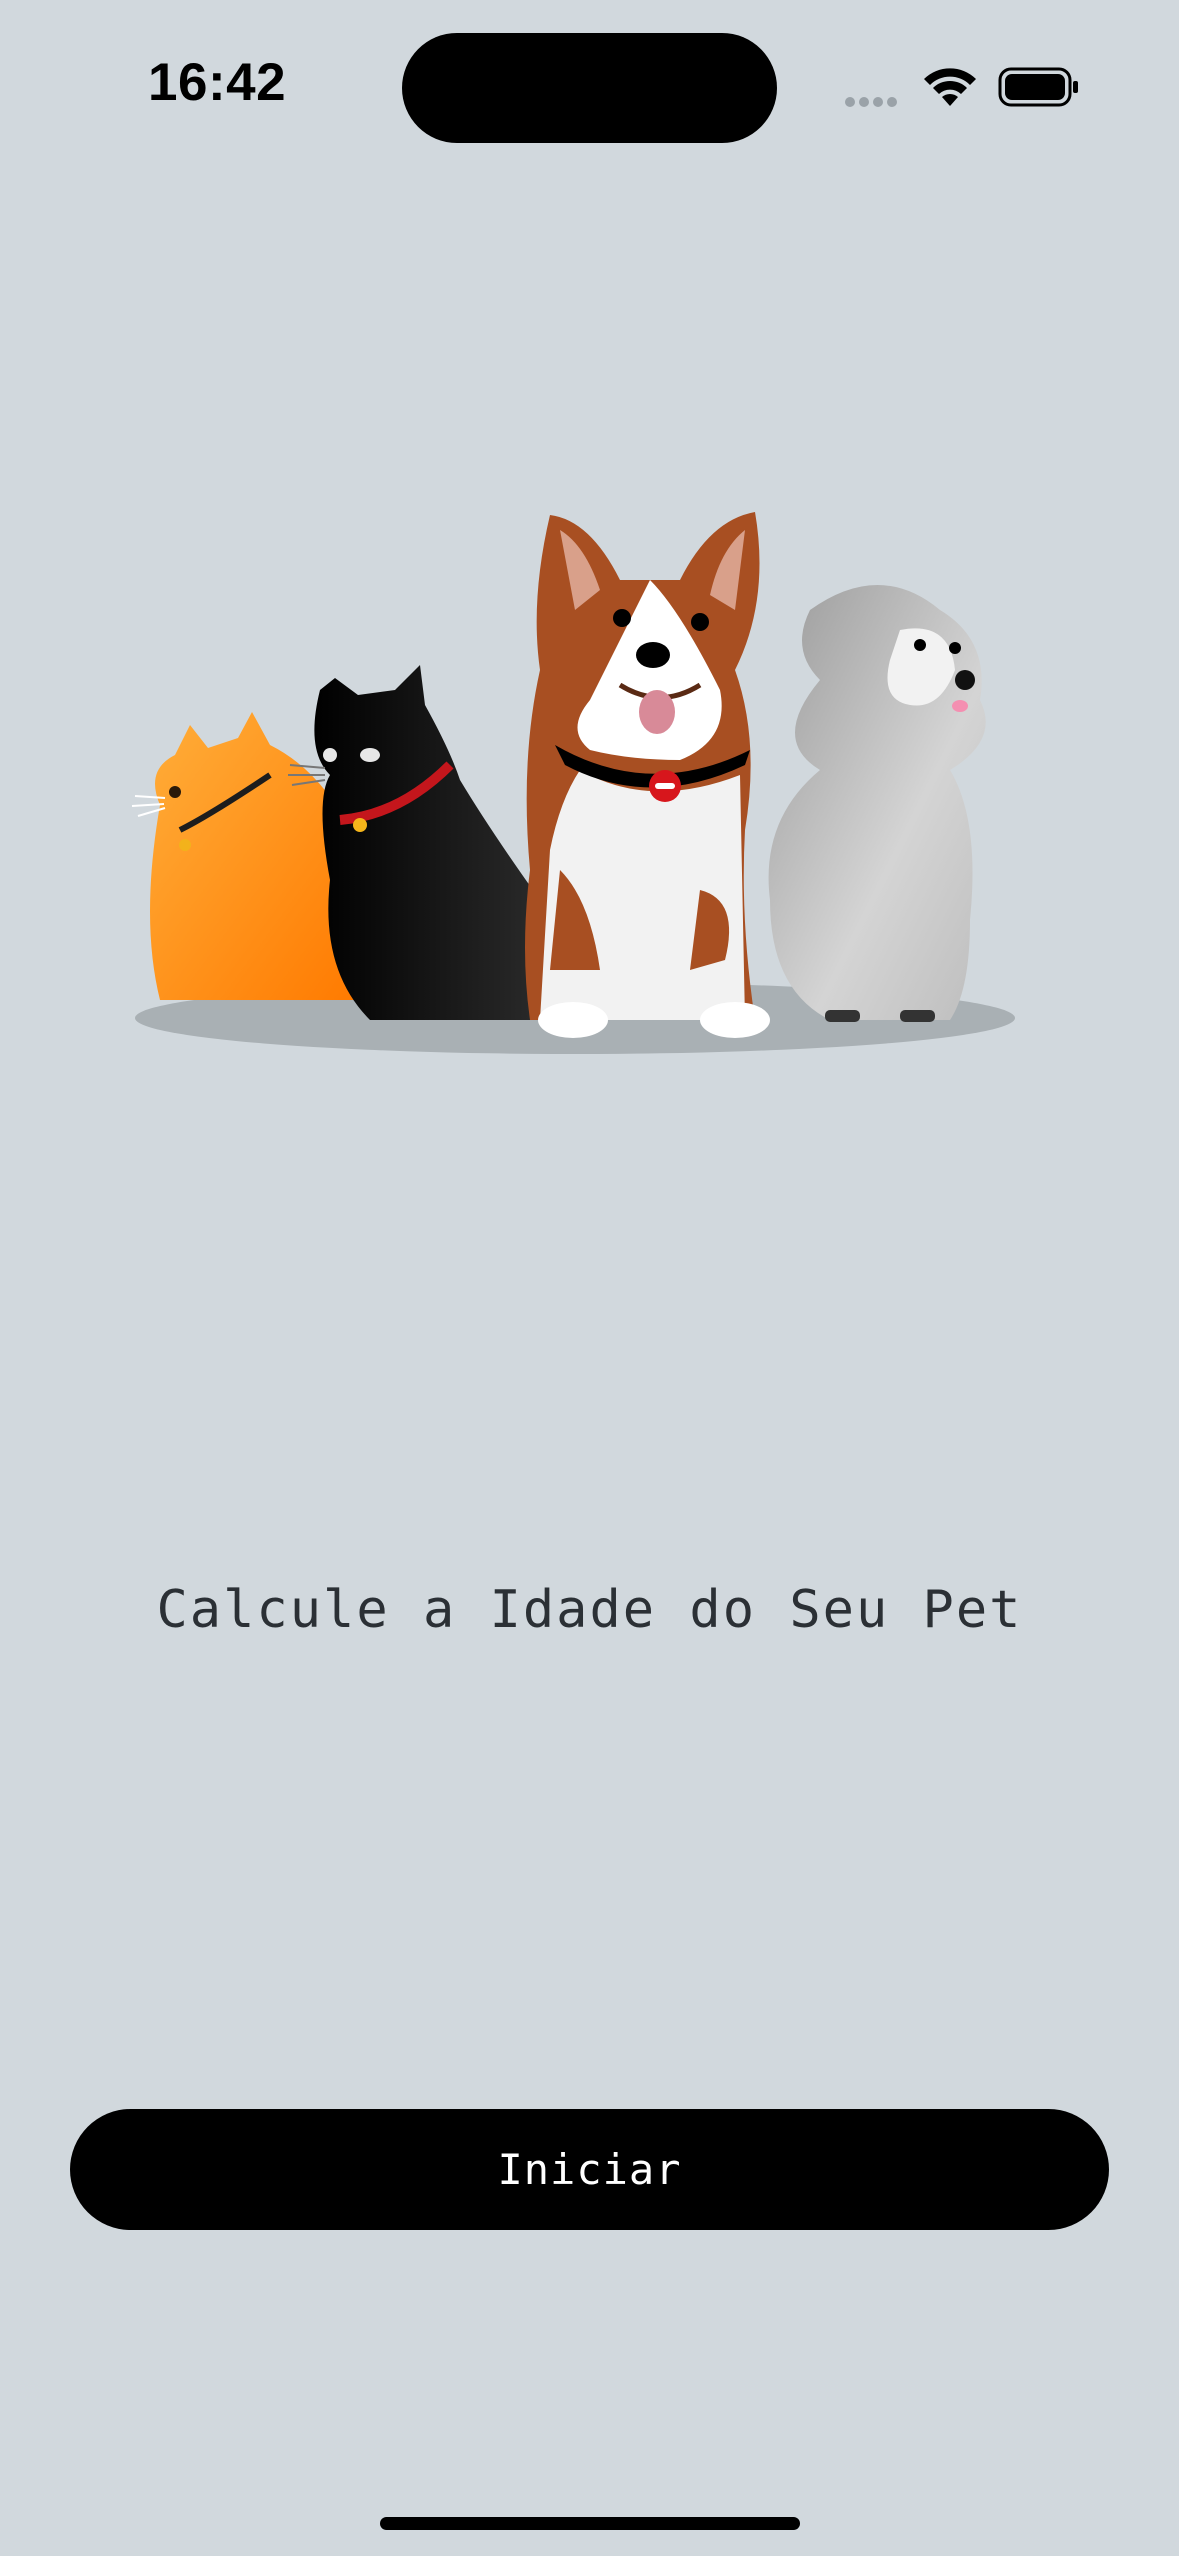 Image resolution: width=1179 pixels, height=2556 pixels. I want to click on dynamic-island, so click(589, 88).